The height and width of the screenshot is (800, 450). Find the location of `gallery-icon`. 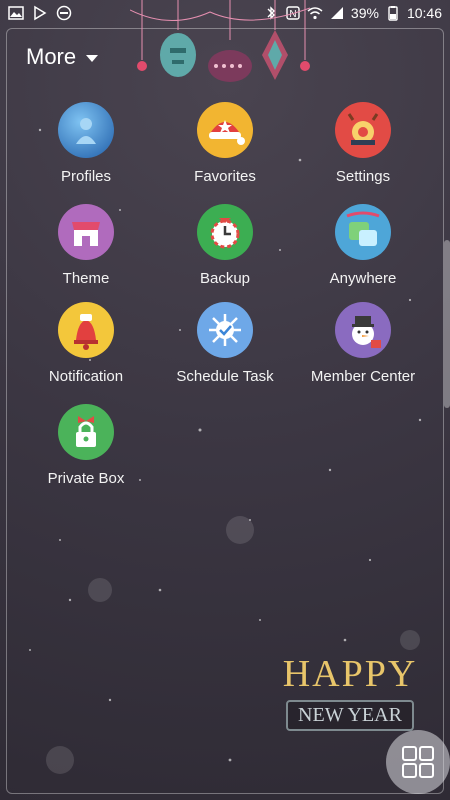

gallery-icon is located at coordinates (16, 13).